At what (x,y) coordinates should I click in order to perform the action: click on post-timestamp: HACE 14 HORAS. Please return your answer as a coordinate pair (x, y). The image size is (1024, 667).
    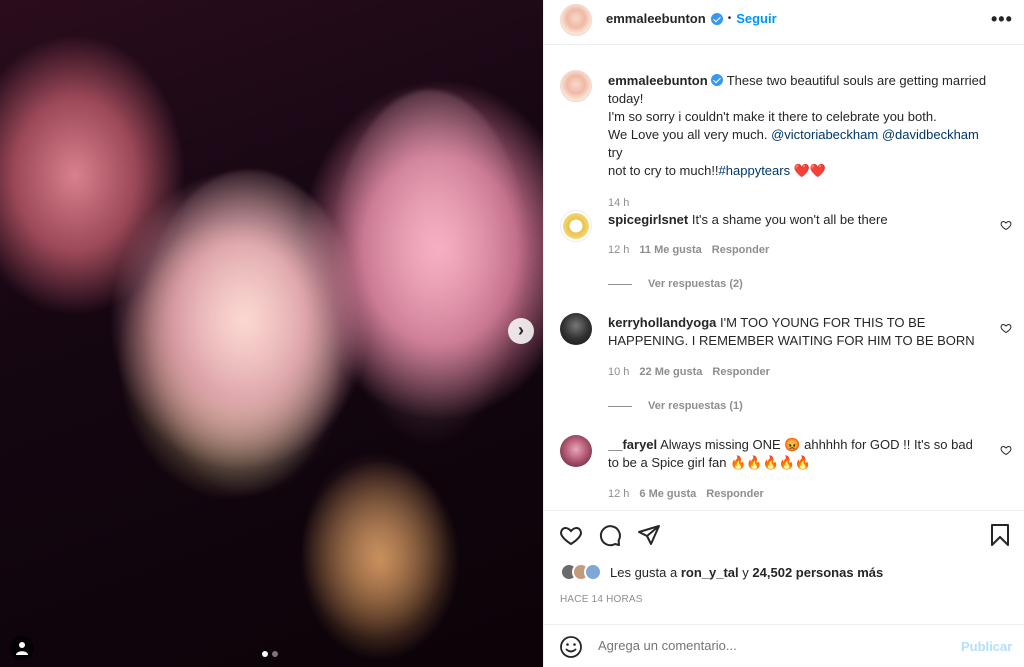
    Looking at the image, I should click on (601, 599).